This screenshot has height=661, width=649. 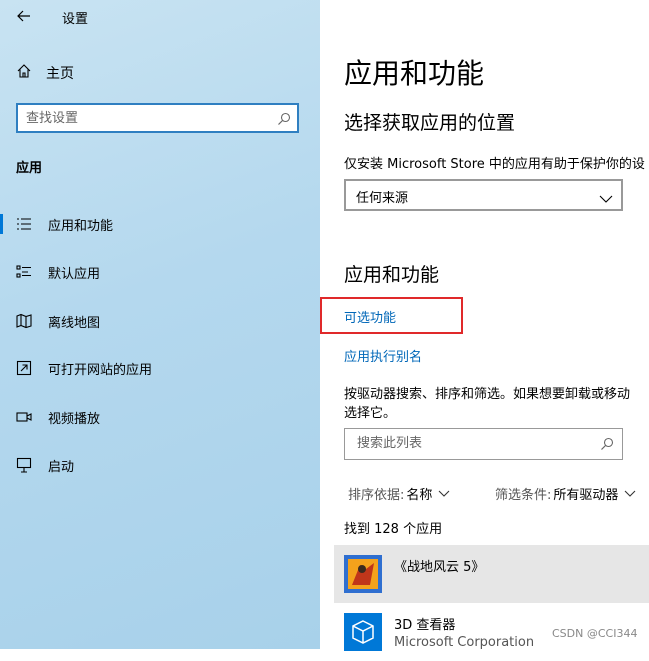 I want to click on offline-maps-icon, so click(x=24, y=321).